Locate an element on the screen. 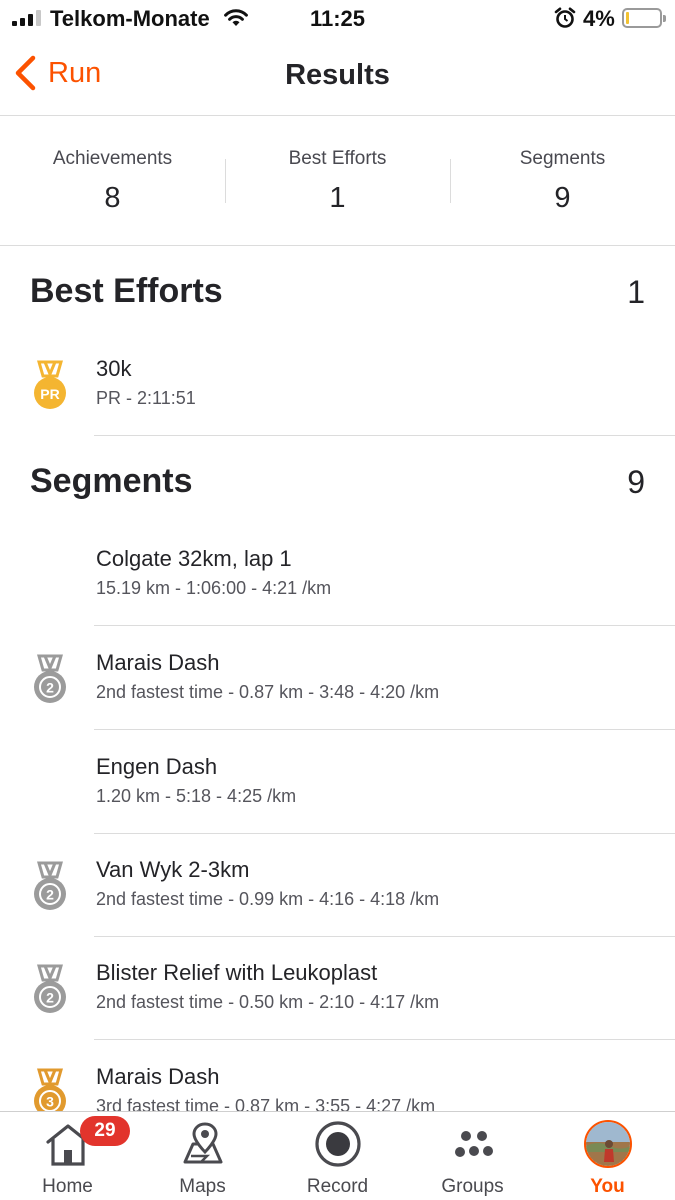 This screenshot has width=675, height=1200. nav-bar: Run Results is located at coordinates (337, 78).